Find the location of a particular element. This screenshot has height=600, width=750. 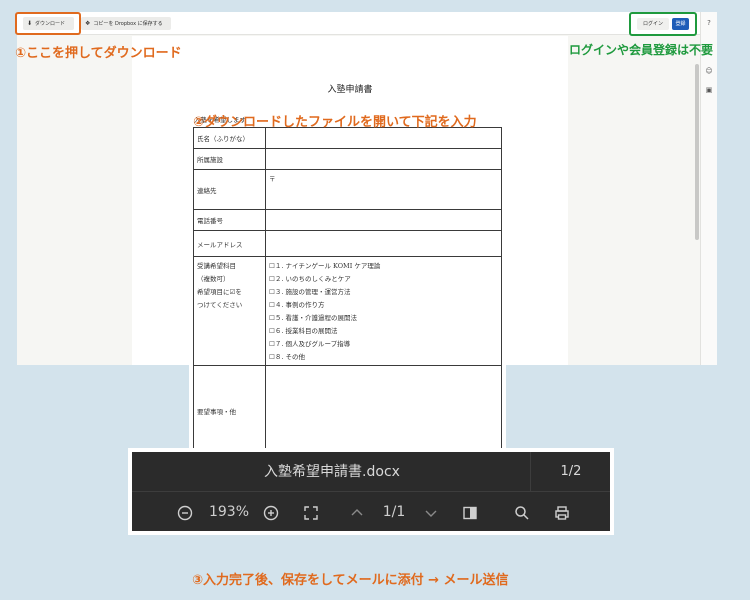

course-label-line: 希望項目に☑を is located at coordinates (219, 292).